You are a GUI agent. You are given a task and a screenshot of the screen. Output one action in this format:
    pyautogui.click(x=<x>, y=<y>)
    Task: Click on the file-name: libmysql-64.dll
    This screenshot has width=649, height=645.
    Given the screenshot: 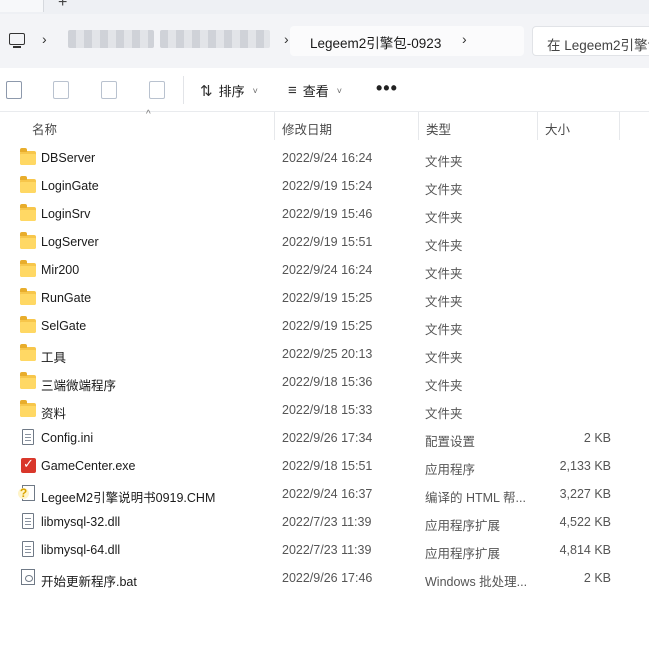 What is the action you would take?
    pyautogui.click(x=81, y=550)
    